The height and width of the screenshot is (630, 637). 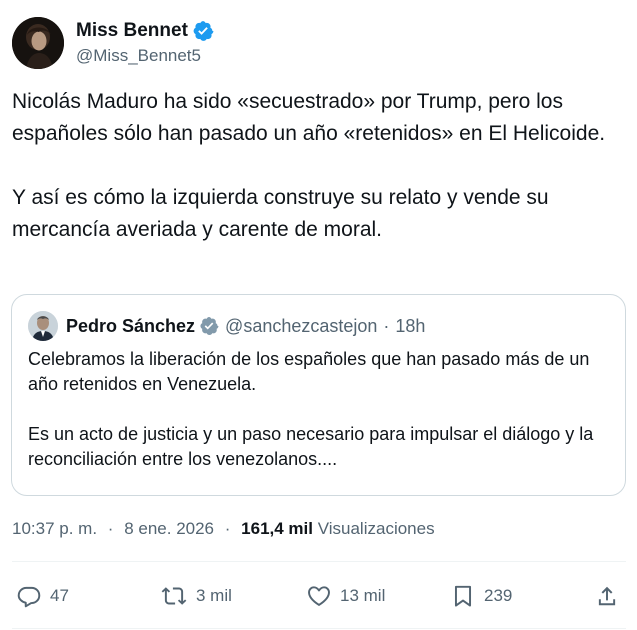 What do you see at coordinates (481, 596) in the screenshot?
I see `bookmark-button: 239` at bounding box center [481, 596].